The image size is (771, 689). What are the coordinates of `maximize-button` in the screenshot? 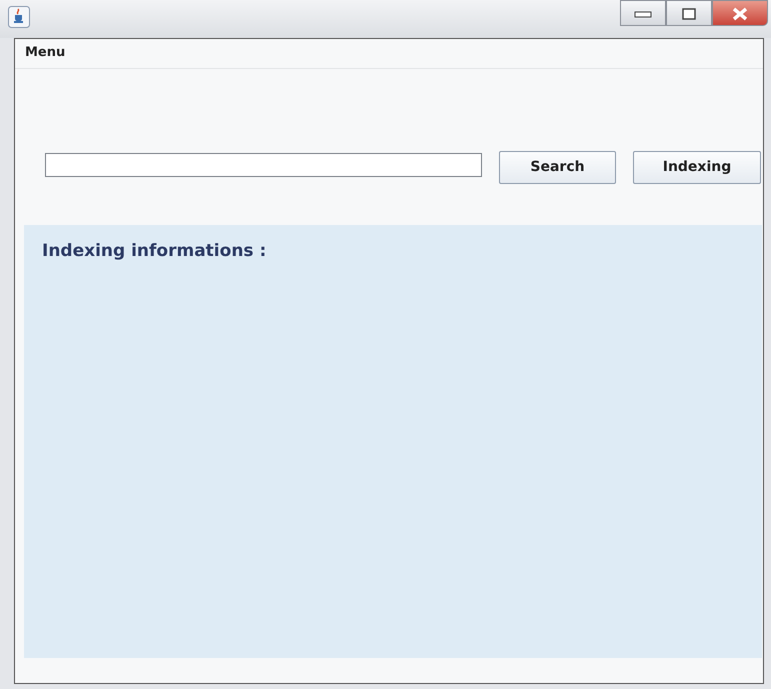 It's located at (689, 13).